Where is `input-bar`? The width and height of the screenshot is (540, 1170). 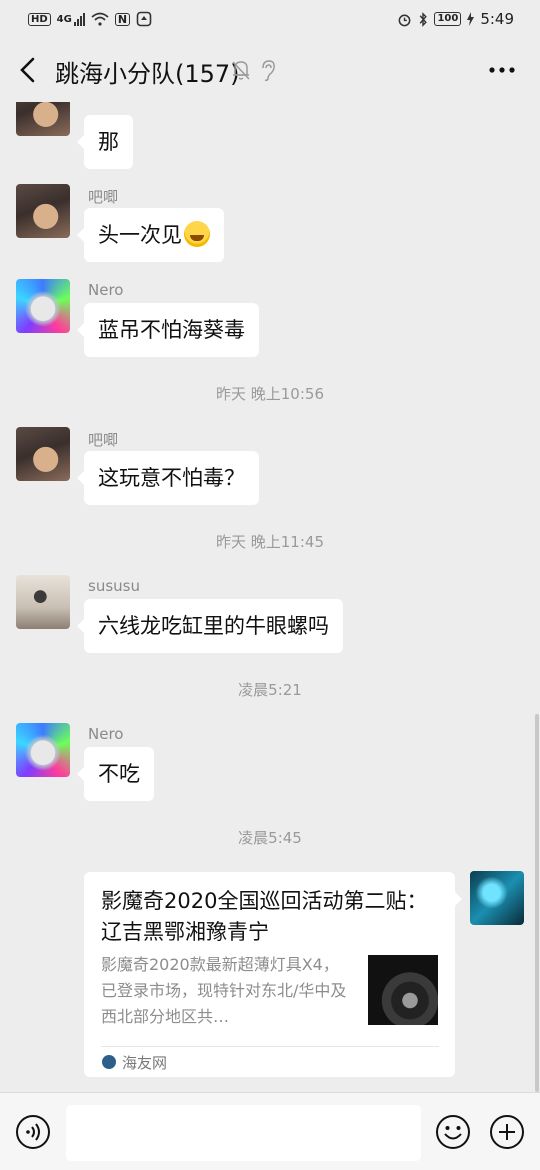
input-bar is located at coordinates (270, 1131).